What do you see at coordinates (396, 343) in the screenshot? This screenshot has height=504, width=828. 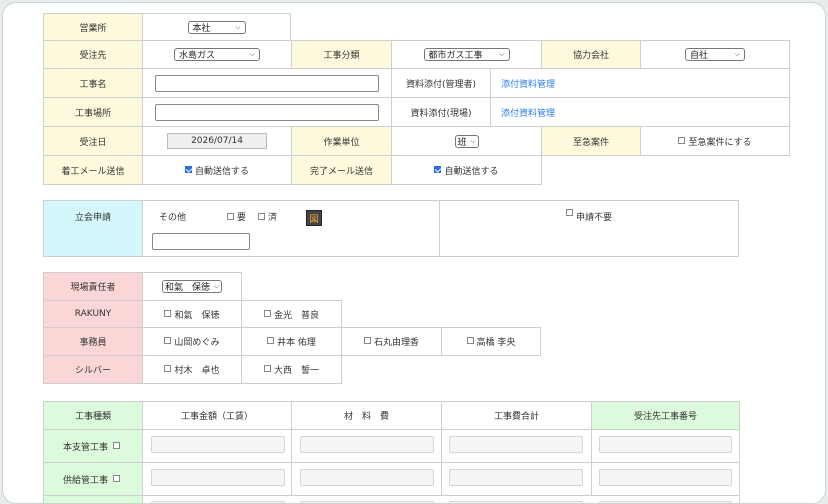 I see `office-staff-name: 石丸由理香` at bounding box center [396, 343].